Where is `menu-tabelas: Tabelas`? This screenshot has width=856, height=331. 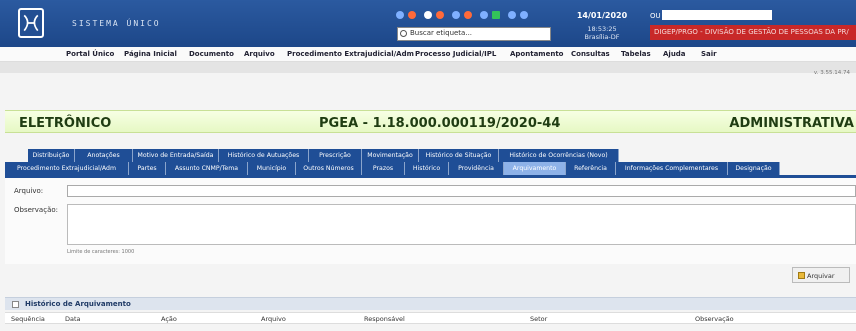 menu-tabelas: Tabelas is located at coordinates (636, 54).